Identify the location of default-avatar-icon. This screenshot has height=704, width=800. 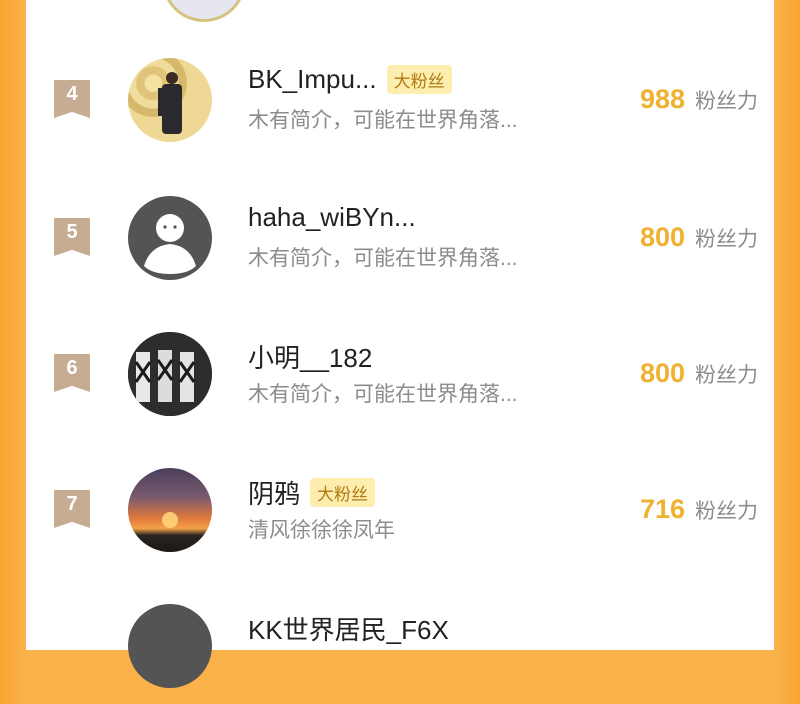
(170, 244).